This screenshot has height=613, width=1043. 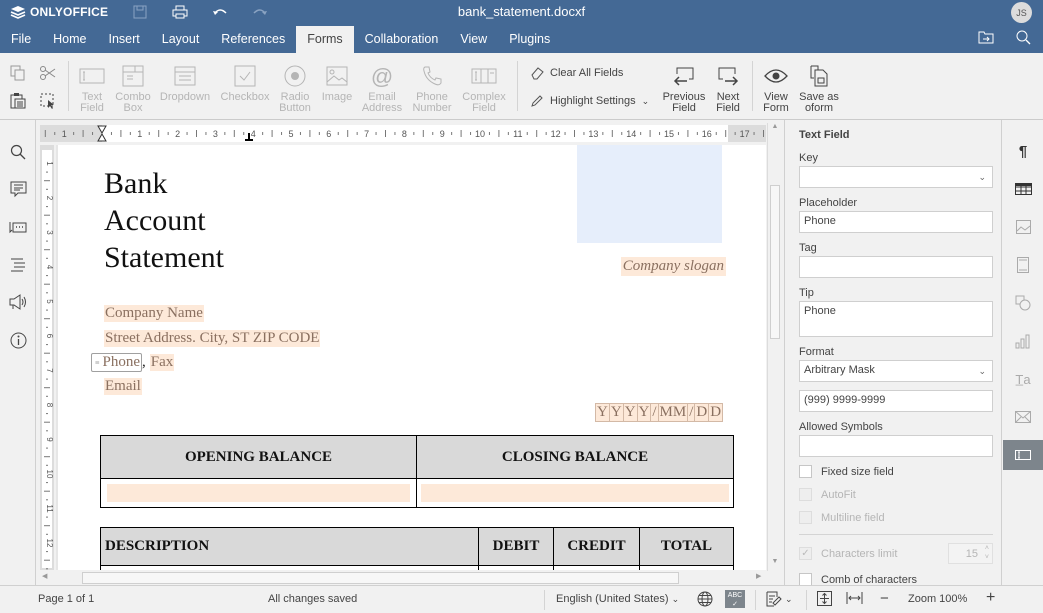 What do you see at coordinates (684, 88) in the screenshot?
I see `previous-field-button: Previous Field` at bounding box center [684, 88].